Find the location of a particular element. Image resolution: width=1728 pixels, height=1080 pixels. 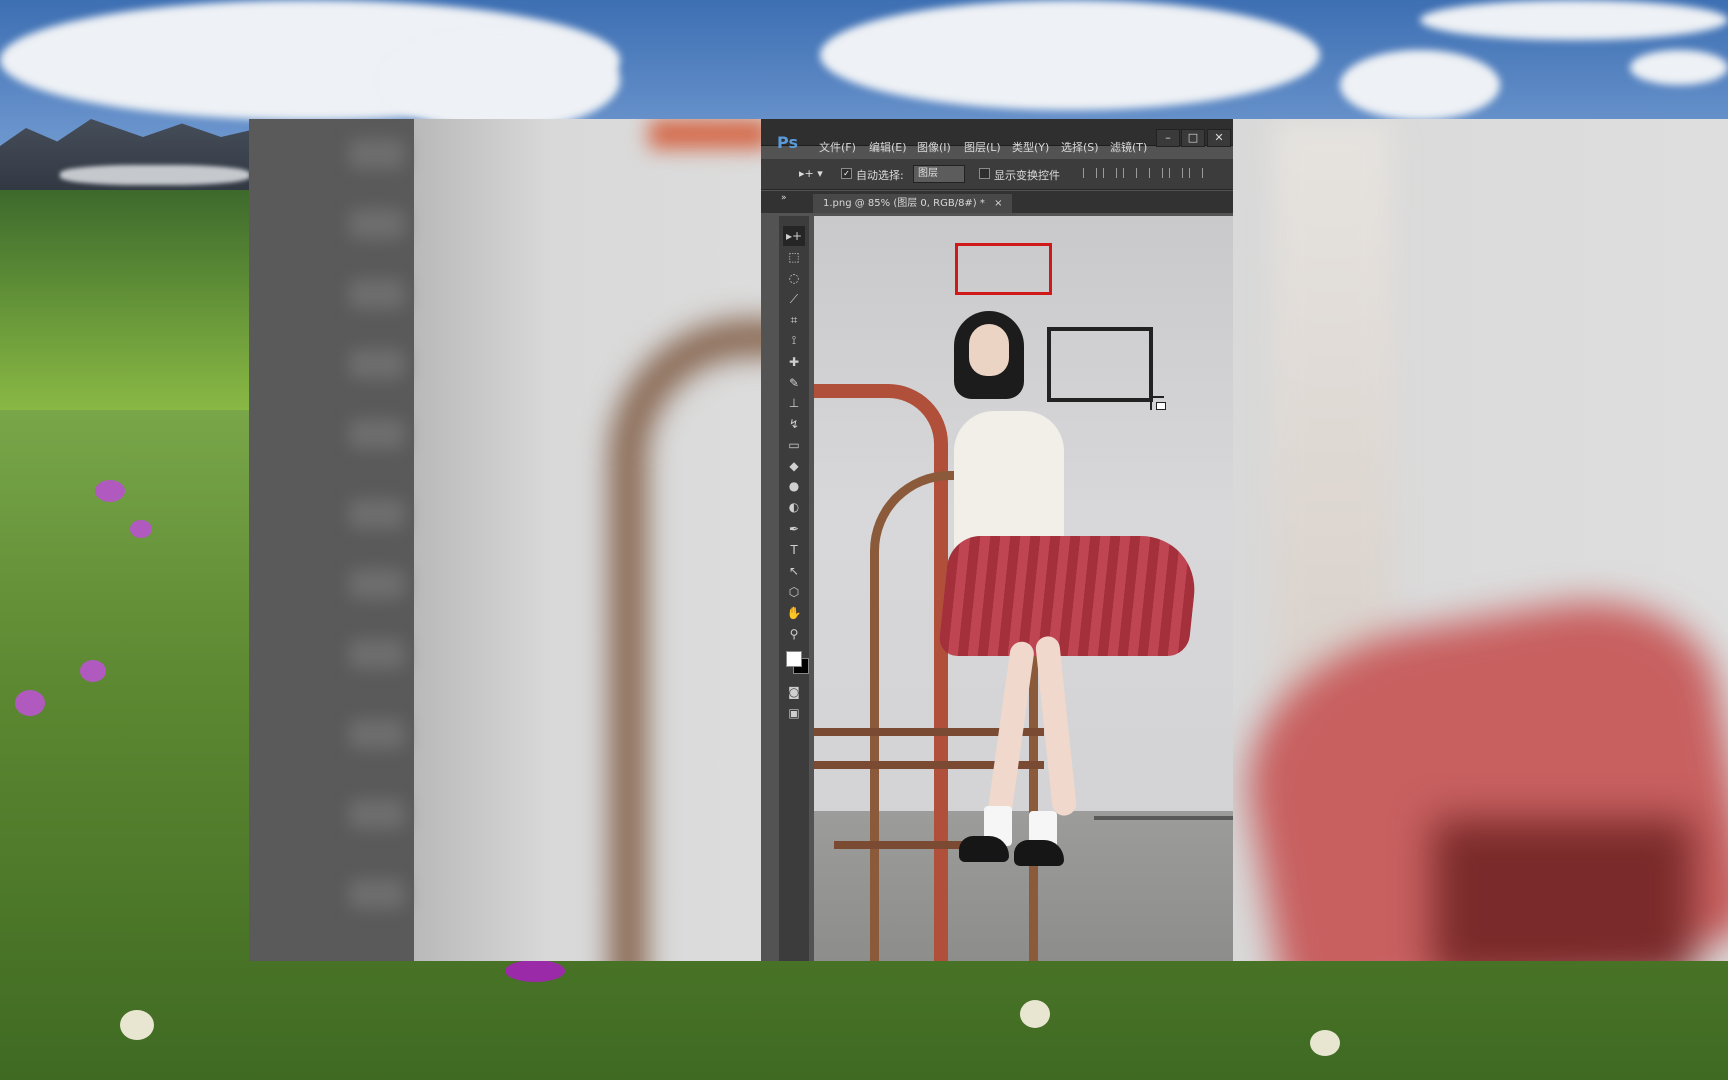

photo-step is located at coordinates (899, 845).